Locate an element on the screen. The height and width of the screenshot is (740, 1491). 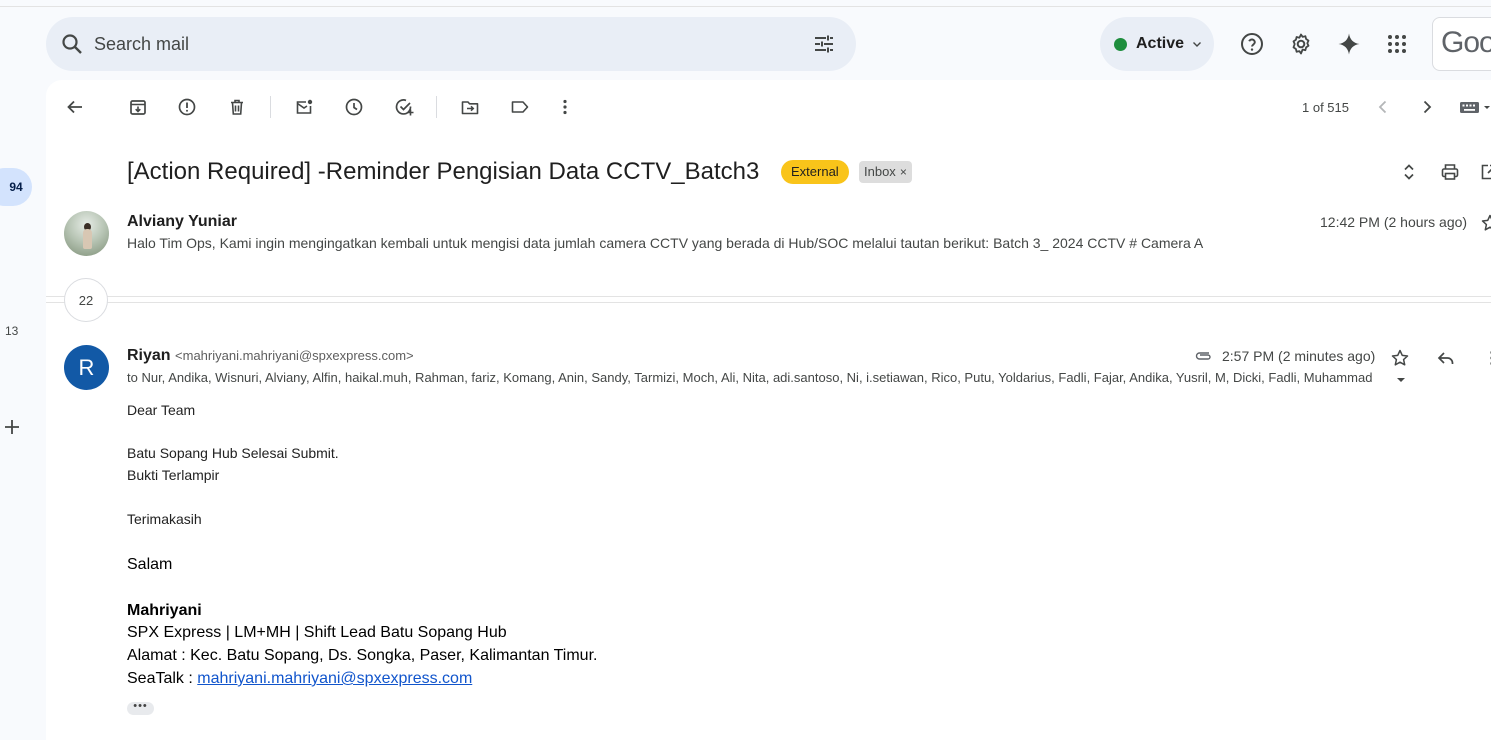
help-icon is located at coordinates (1252, 44).